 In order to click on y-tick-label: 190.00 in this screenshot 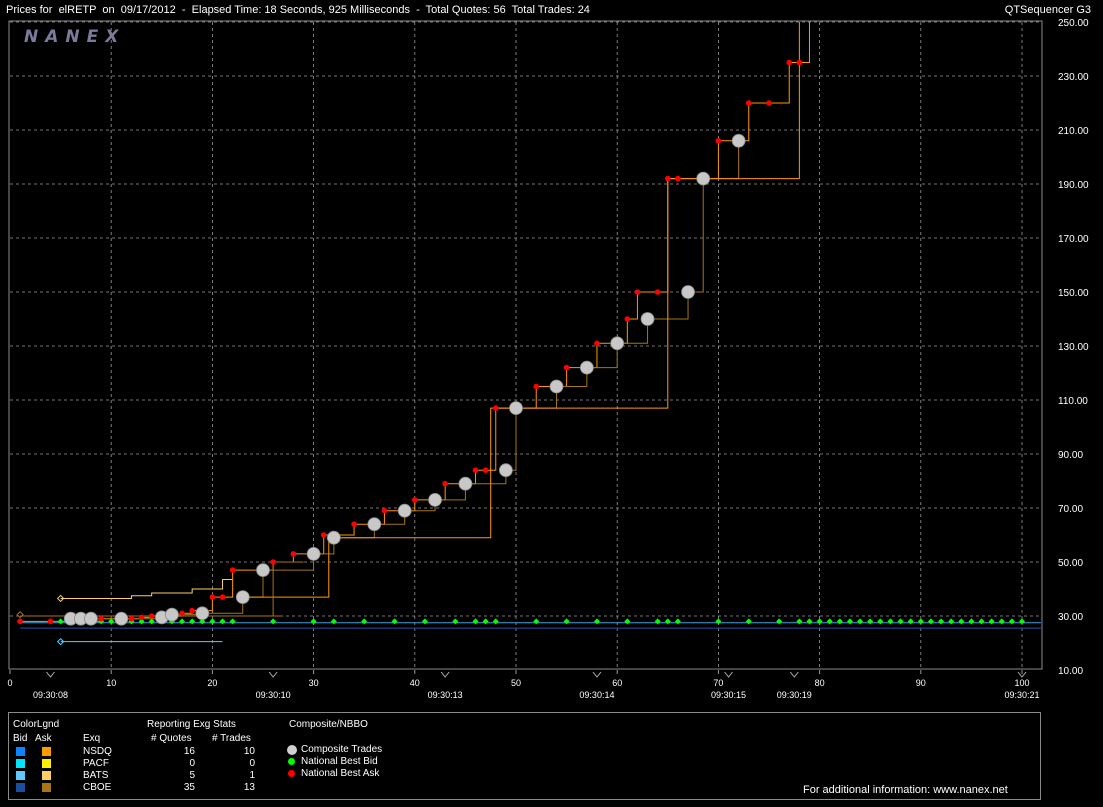, I will do `click(1073, 185)`.